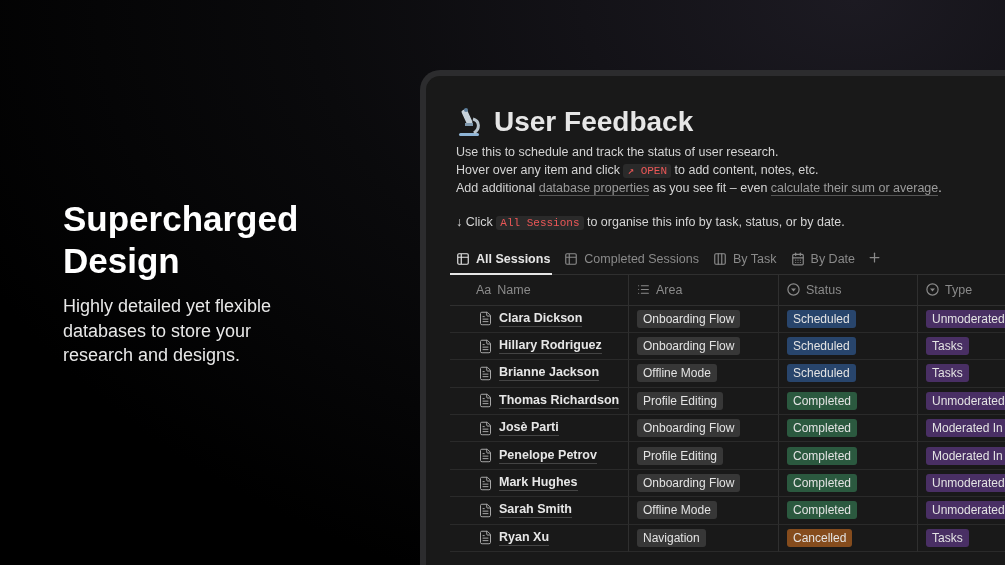  I want to click on row-name: Thomas Richardson, so click(559, 400).